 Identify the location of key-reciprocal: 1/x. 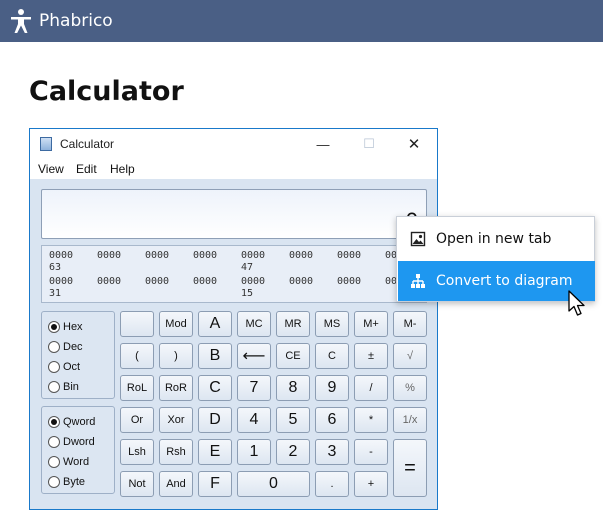
(410, 420).